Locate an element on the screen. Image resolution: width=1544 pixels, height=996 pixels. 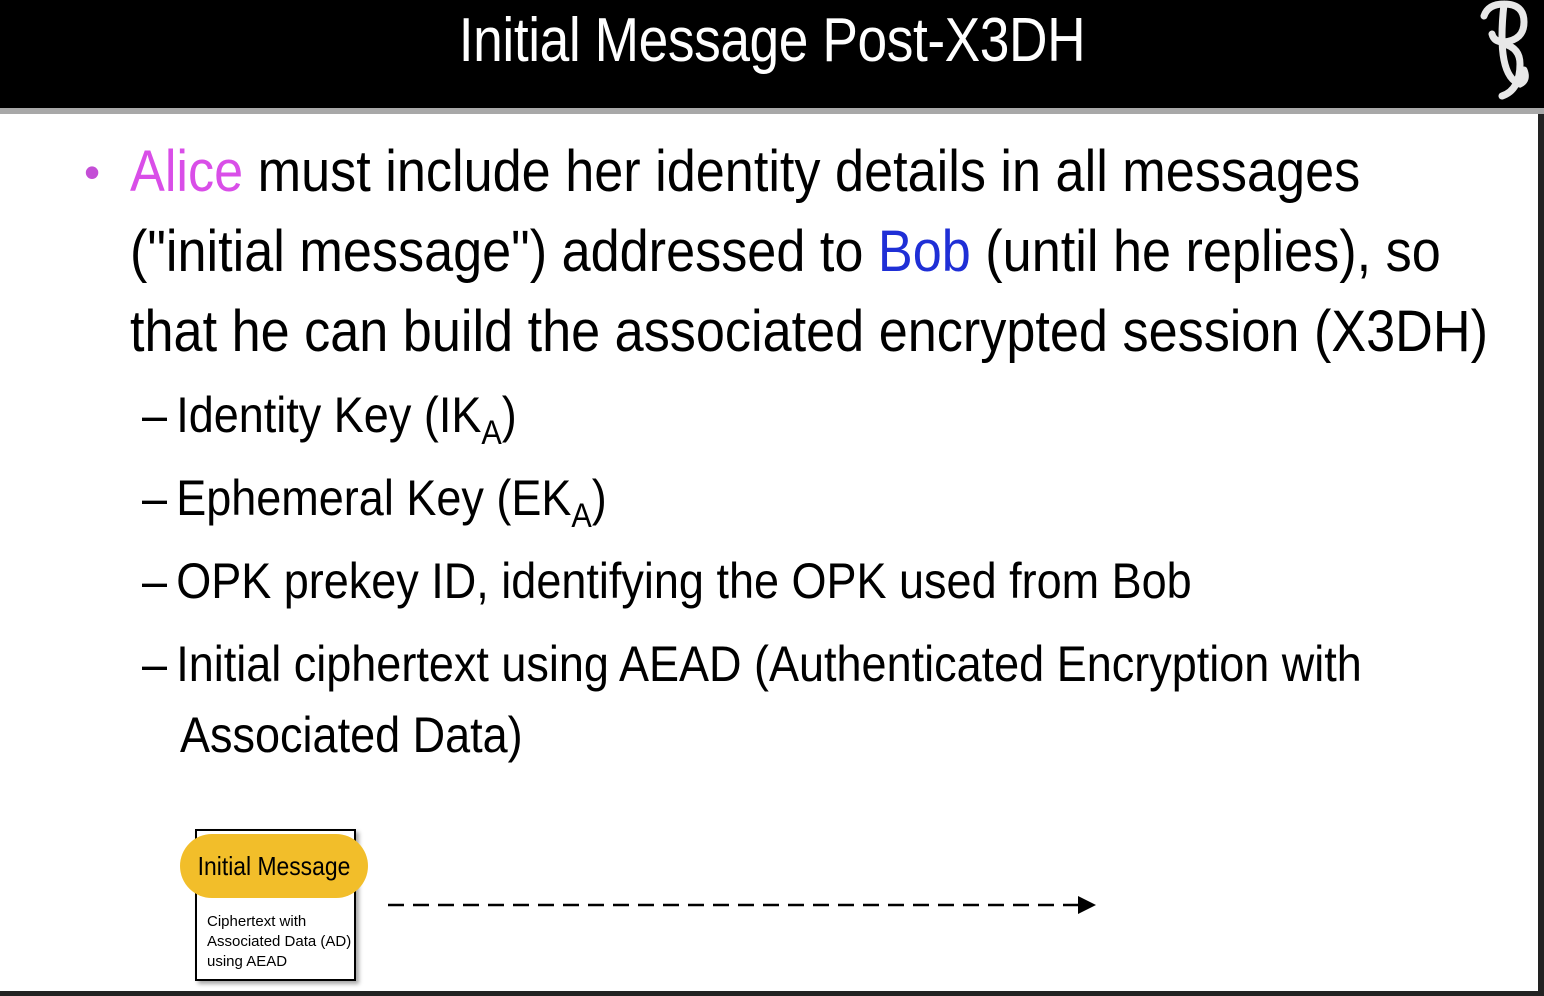
initial-ciphertext-continuation: Associated Data) is located at coordinates (351, 735).